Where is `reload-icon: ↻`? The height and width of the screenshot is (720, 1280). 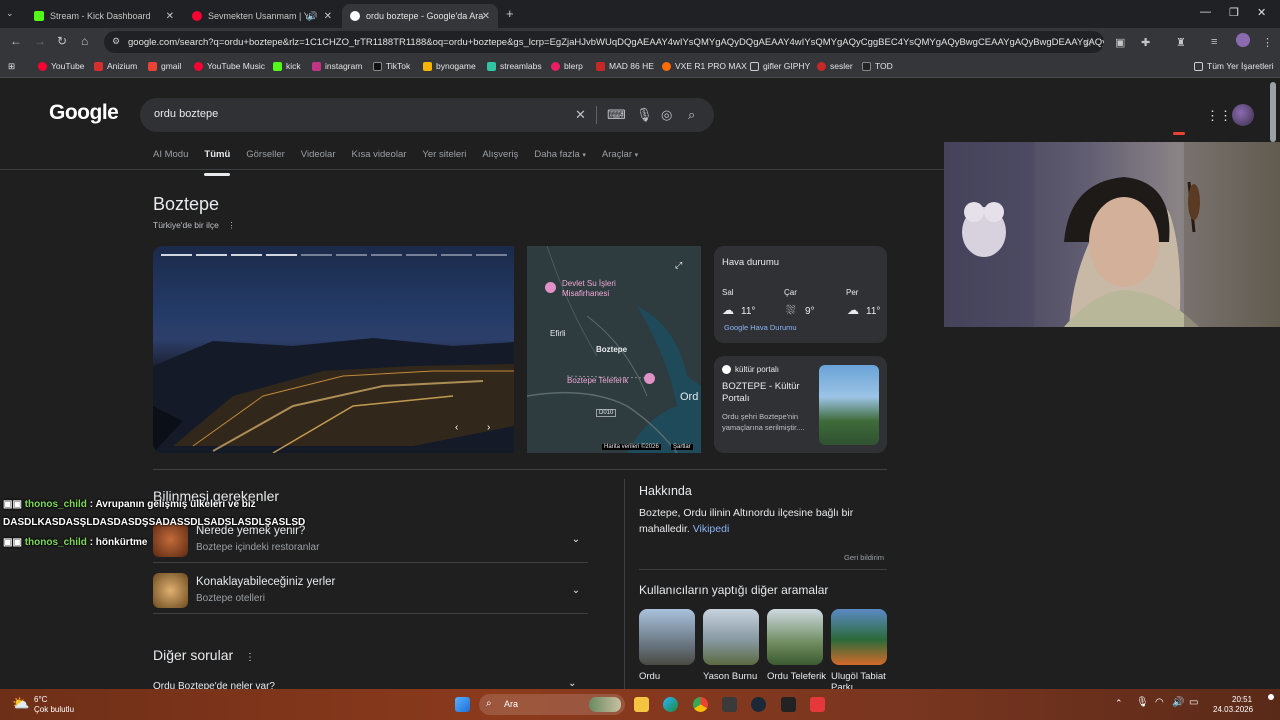
reload-icon: ↻ is located at coordinates (62, 41).